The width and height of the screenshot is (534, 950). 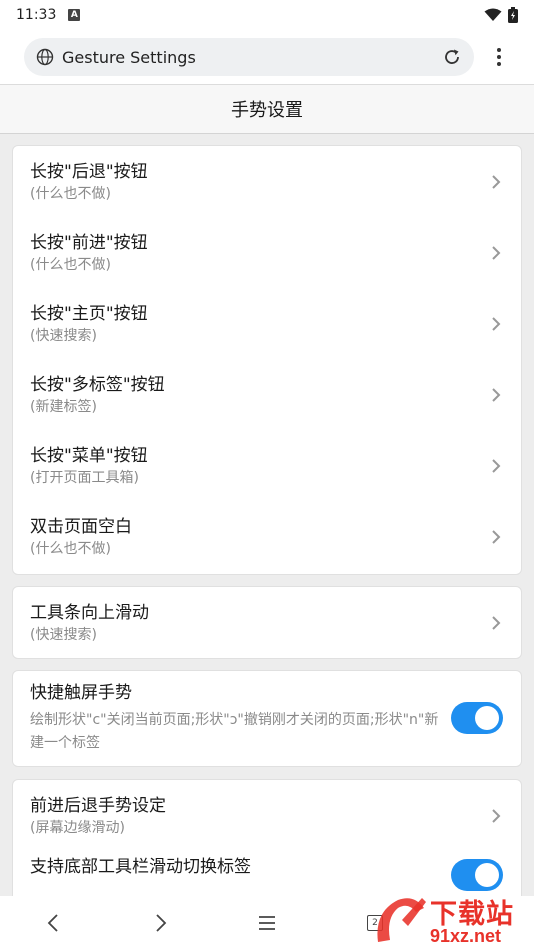 I want to click on setting-description: 绘制形状"c"关闭当前页面;形状"ɔ"撤销刚才关闭的页面;形状"n"新建一个标签, so click(x=234, y=731).